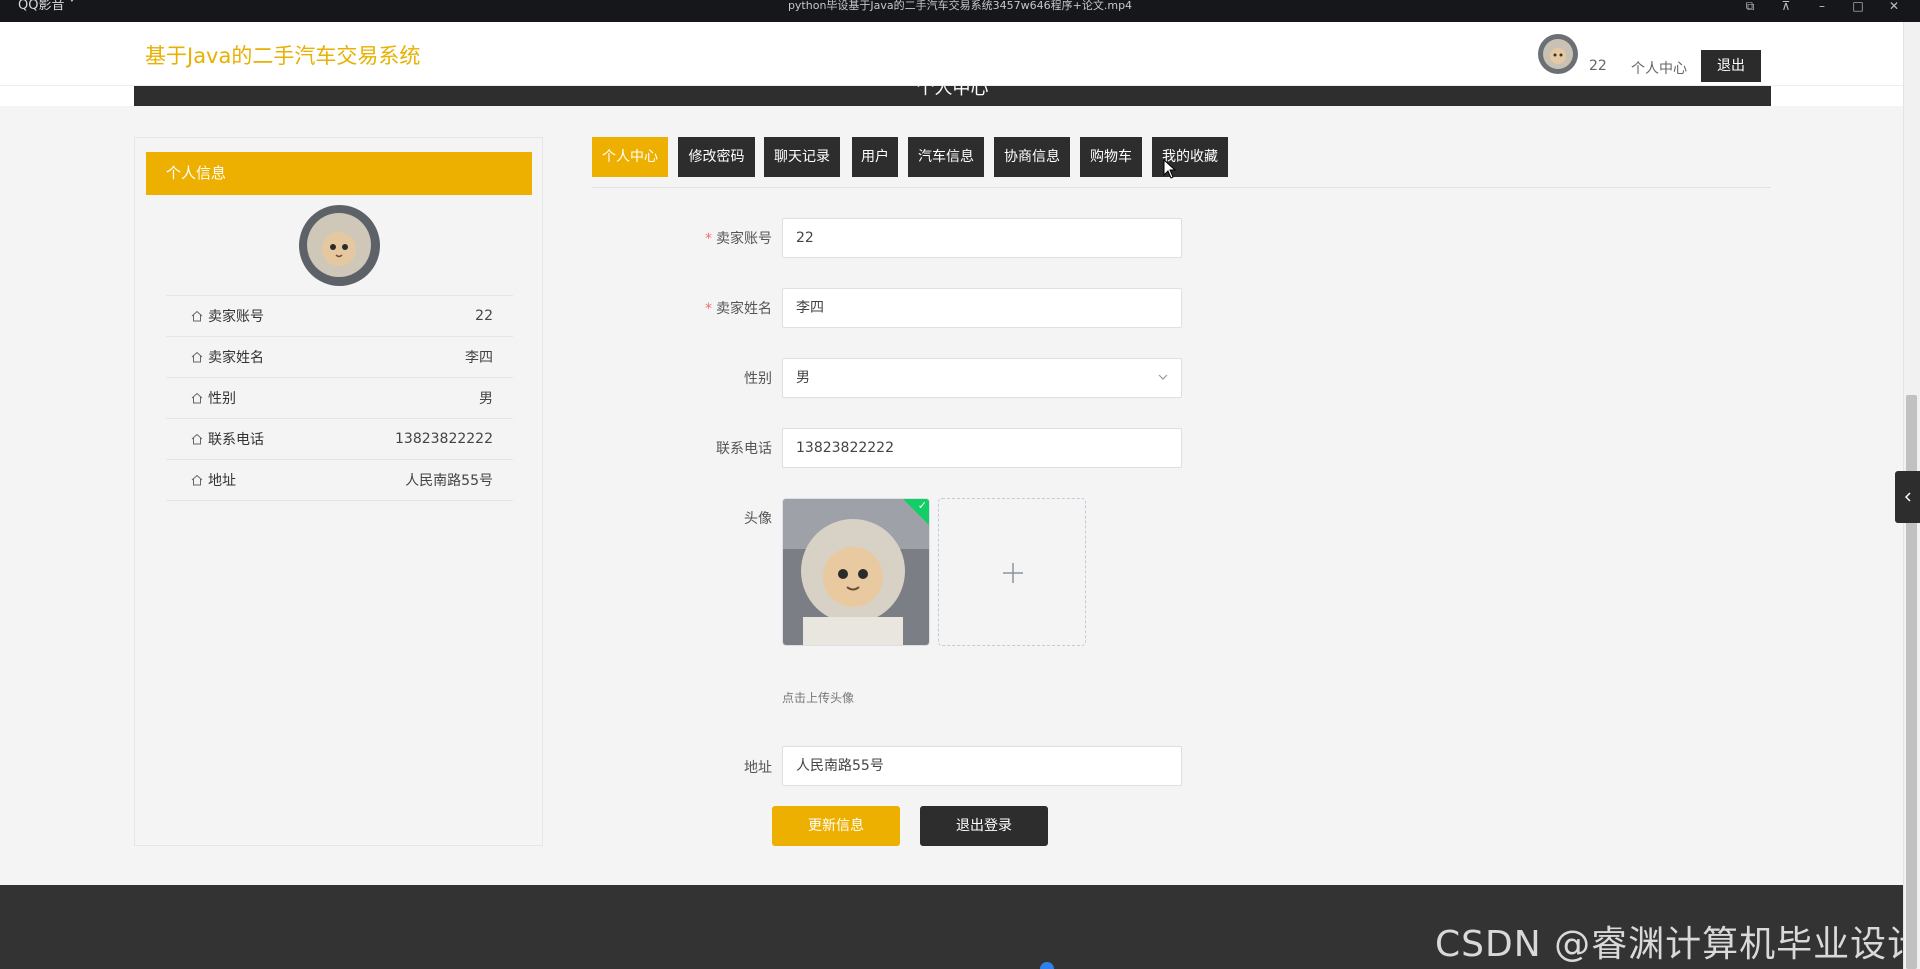 The image size is (1920, 969). I want to click on page-title-band: 个人中心, so click(952, 96).